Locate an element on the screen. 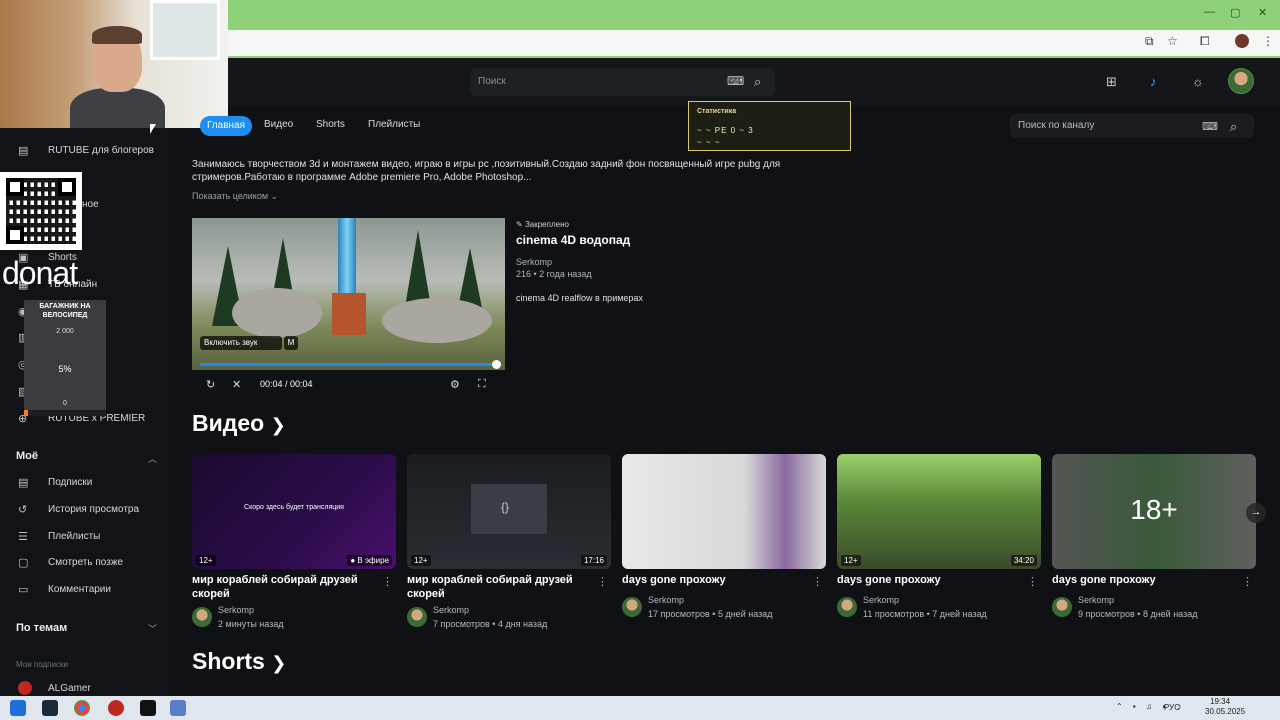 The width and height of the screenshot is (1280, 720). app-icon is located at coordinates (116, 708).